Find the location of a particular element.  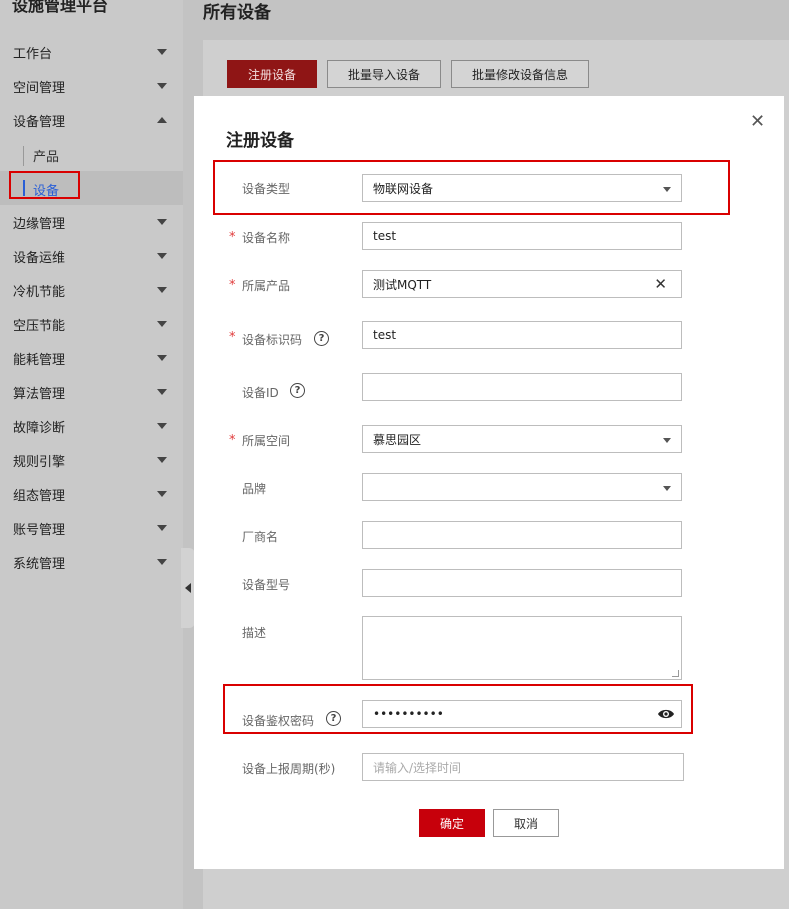

menu-item-config: 组态管理 is located at coordinates (91, 494).